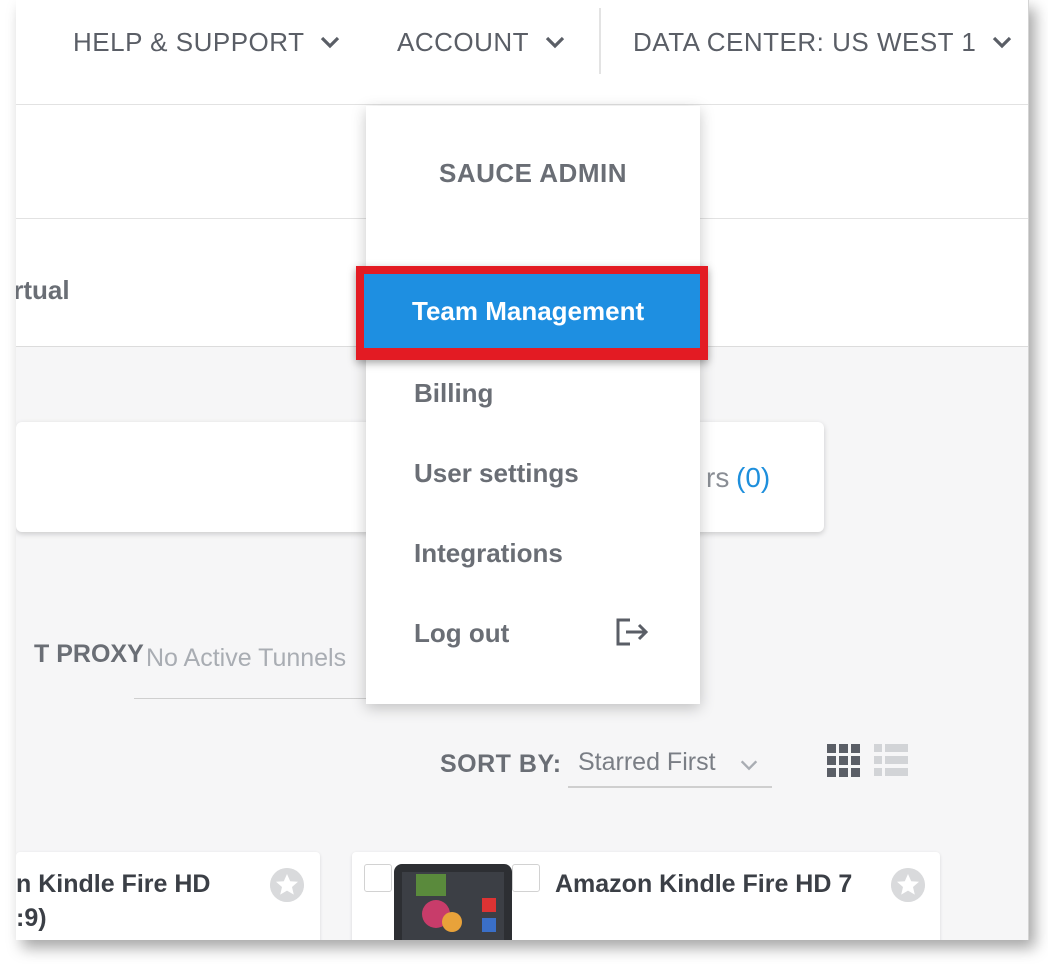  What do you see at coordinates (113, 884) in the screenshot?
I see `device-name: n Kindle Fire HD` at bounding box center [113, 884].